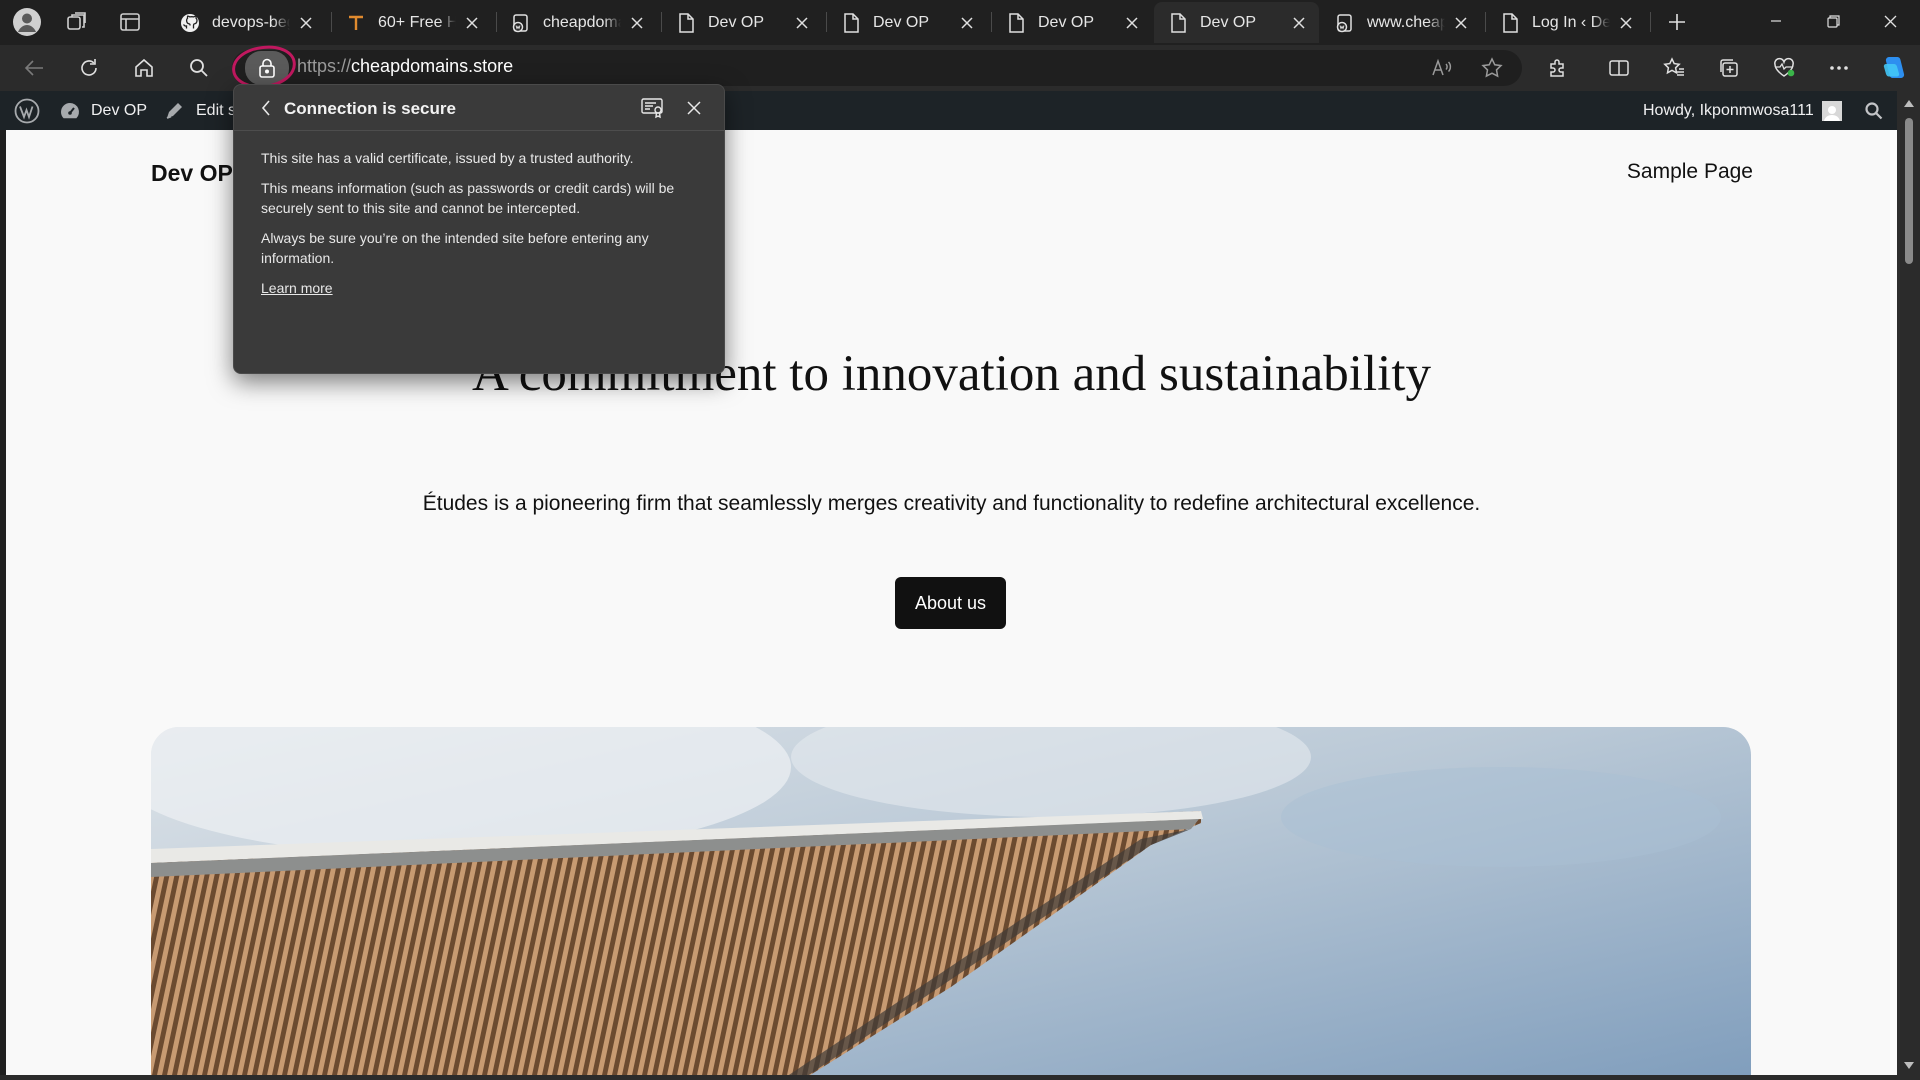  What do you see at coordinates (1909, 191) in the screenshot?
I see `scrollbar-thumb` at bounding box center [1909, 191].